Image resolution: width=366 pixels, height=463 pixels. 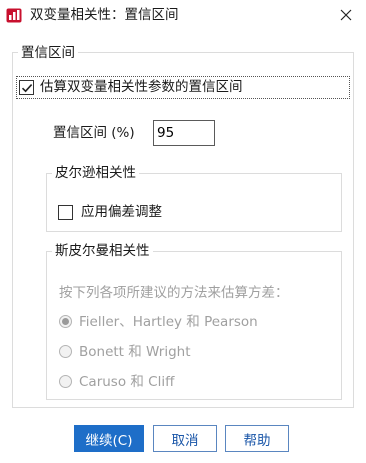 What do you see at coordinates (135, 352) in the screenshot?
I see `variance-method-label-bonett: Bonett 和 Wright` at bounding box center [135, 352].